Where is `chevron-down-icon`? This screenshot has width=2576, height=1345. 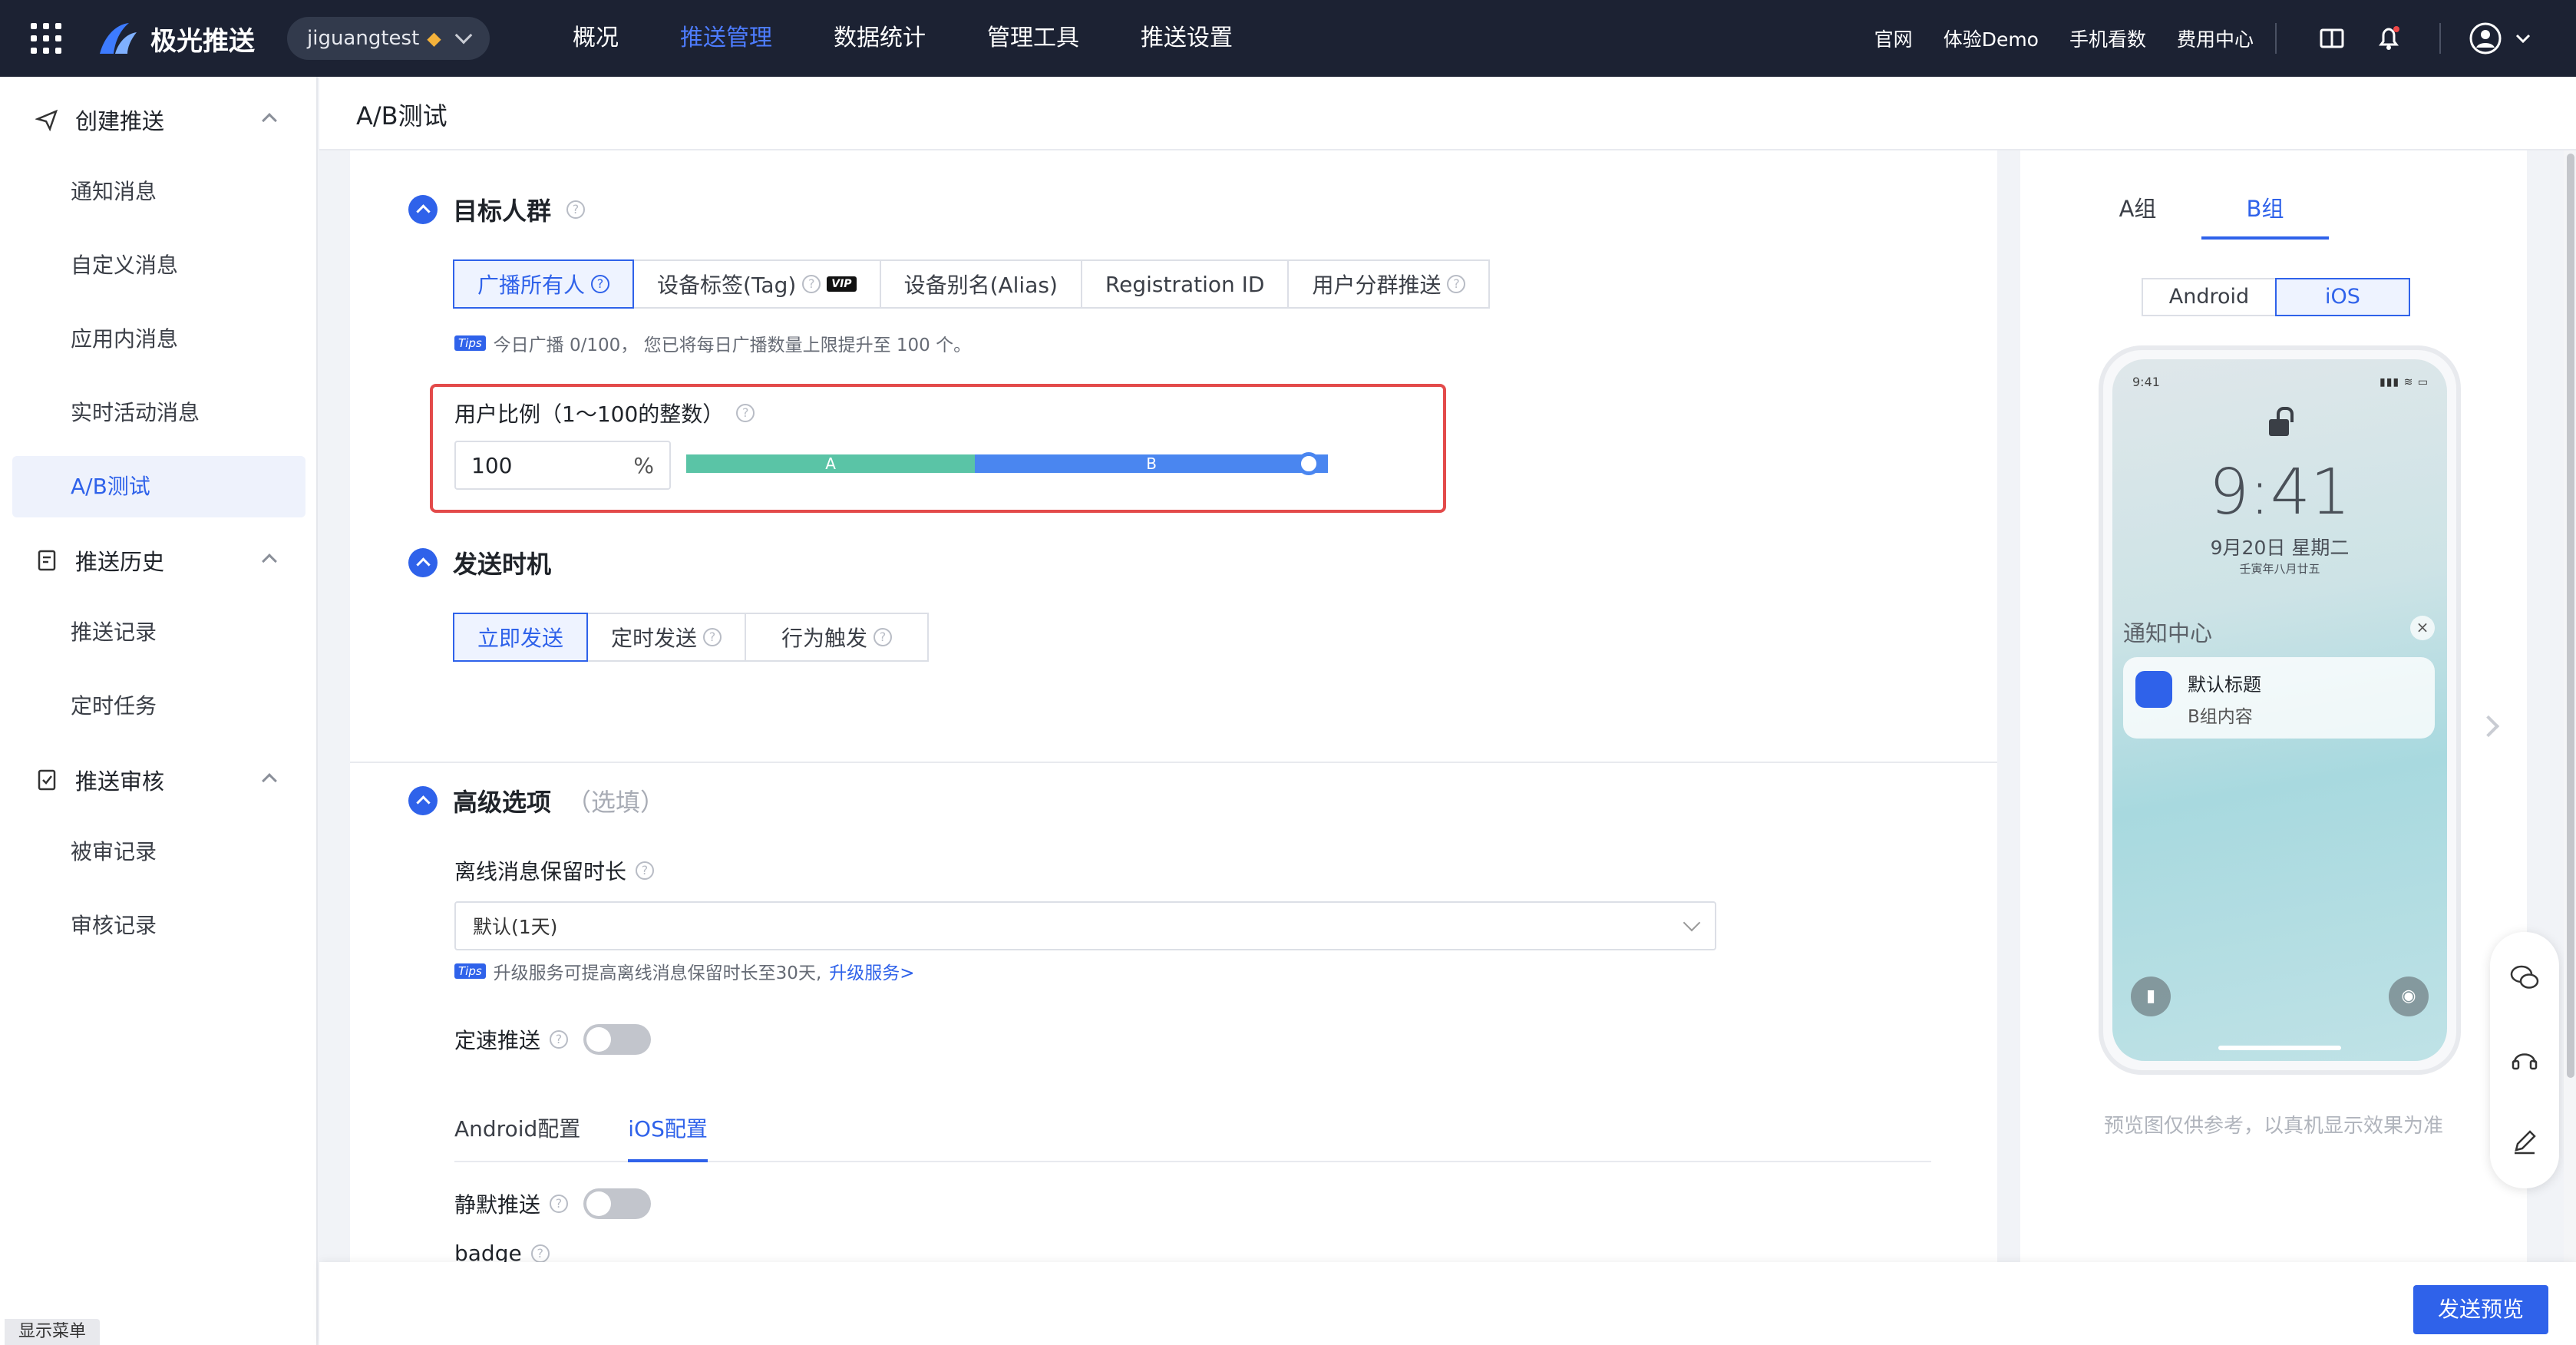
chevron-down-icon is located at coordinates (2523, 38).